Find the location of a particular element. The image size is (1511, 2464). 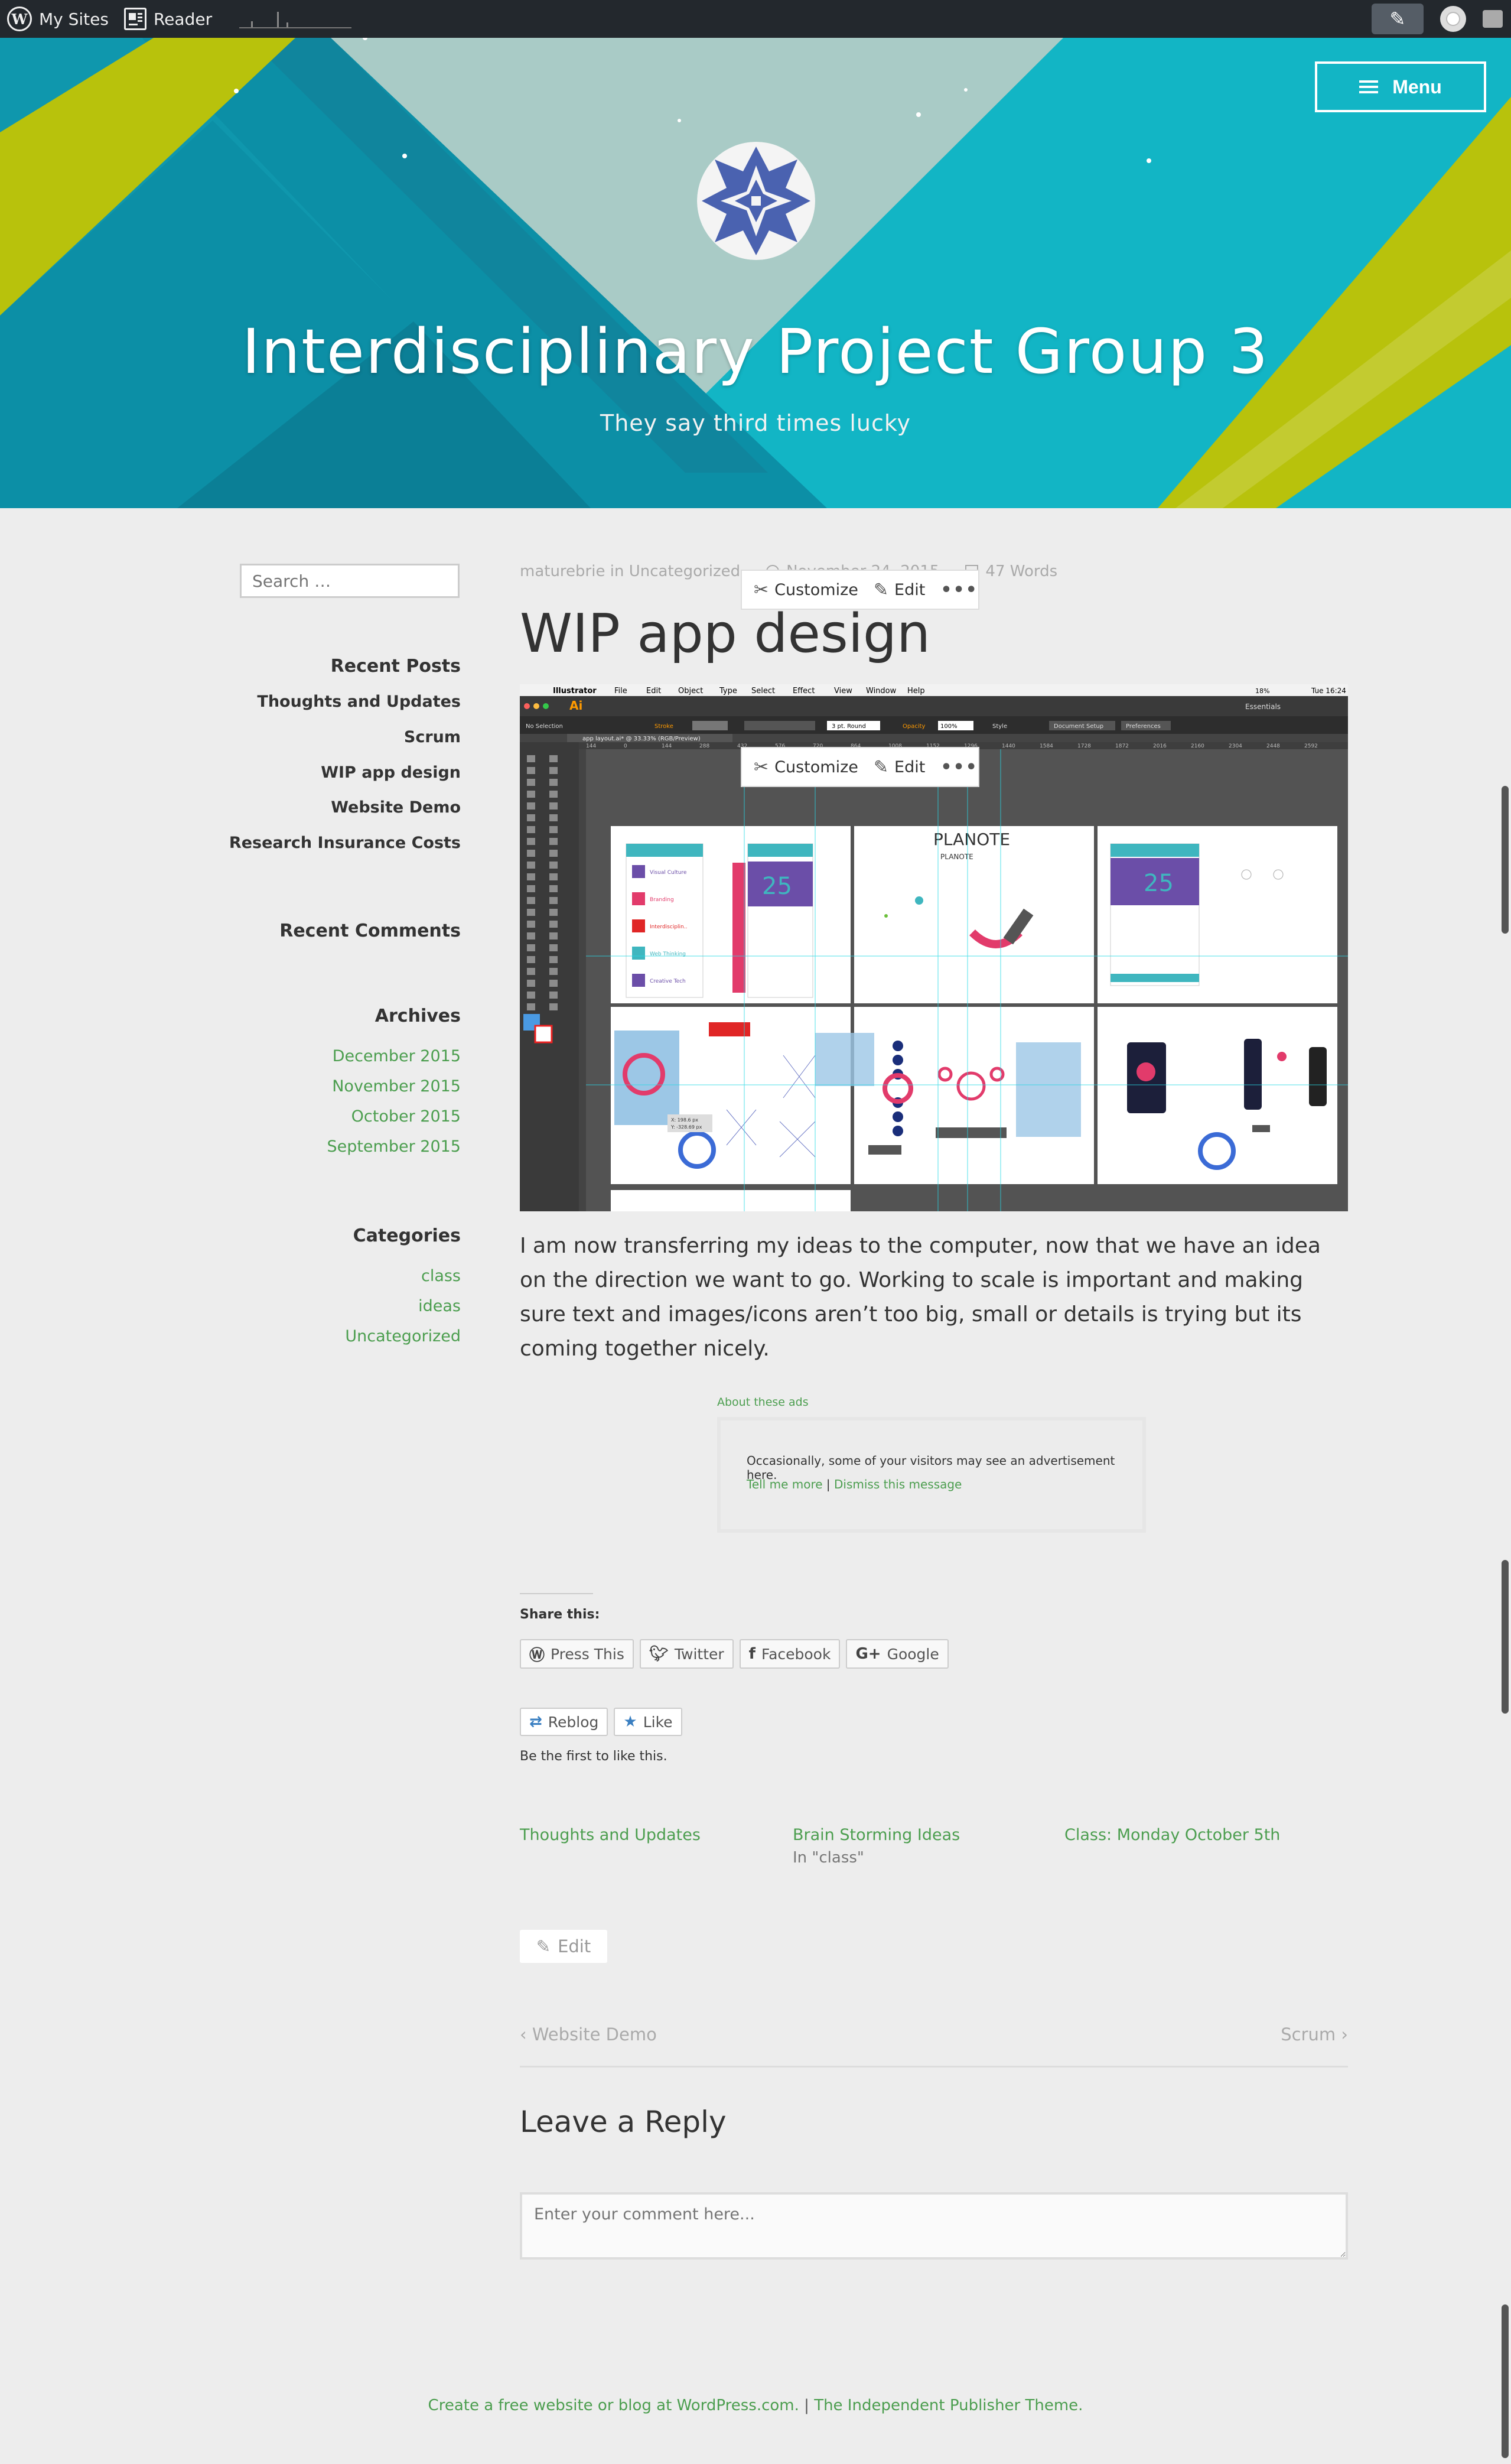

illustrator-preferences: Preferences is located at coordinates (1144, 726).